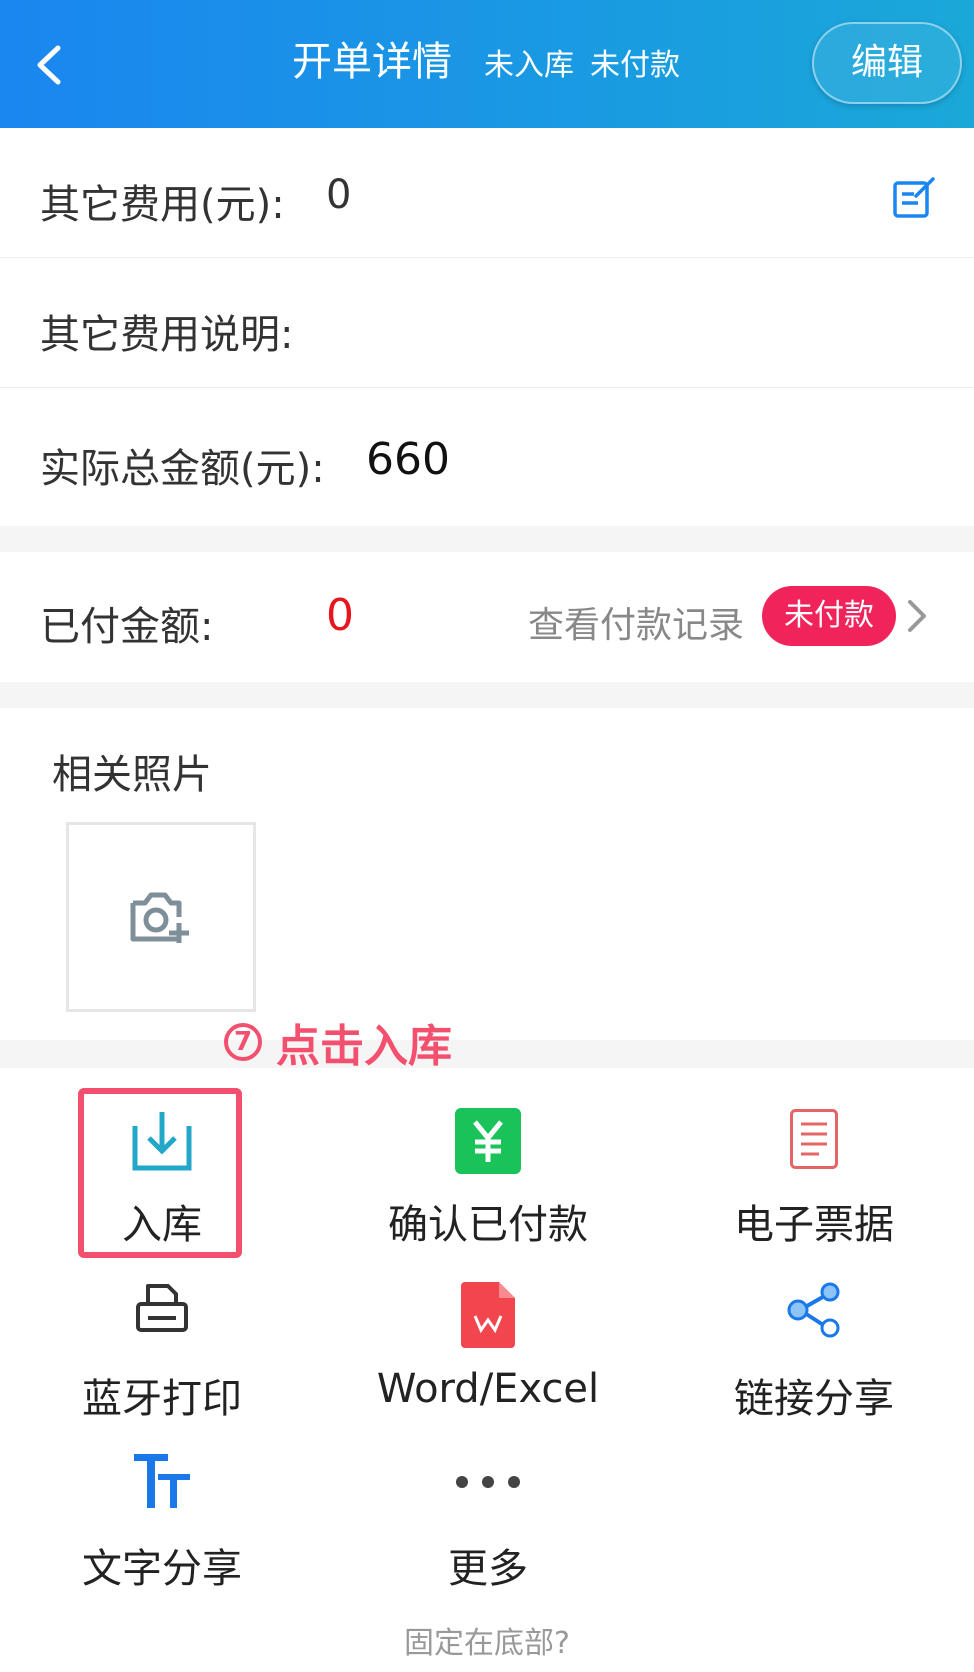  Describe the element at coordinates (127, 627) in the screenshot. I see `paid-label: 已付金额:` at that location.